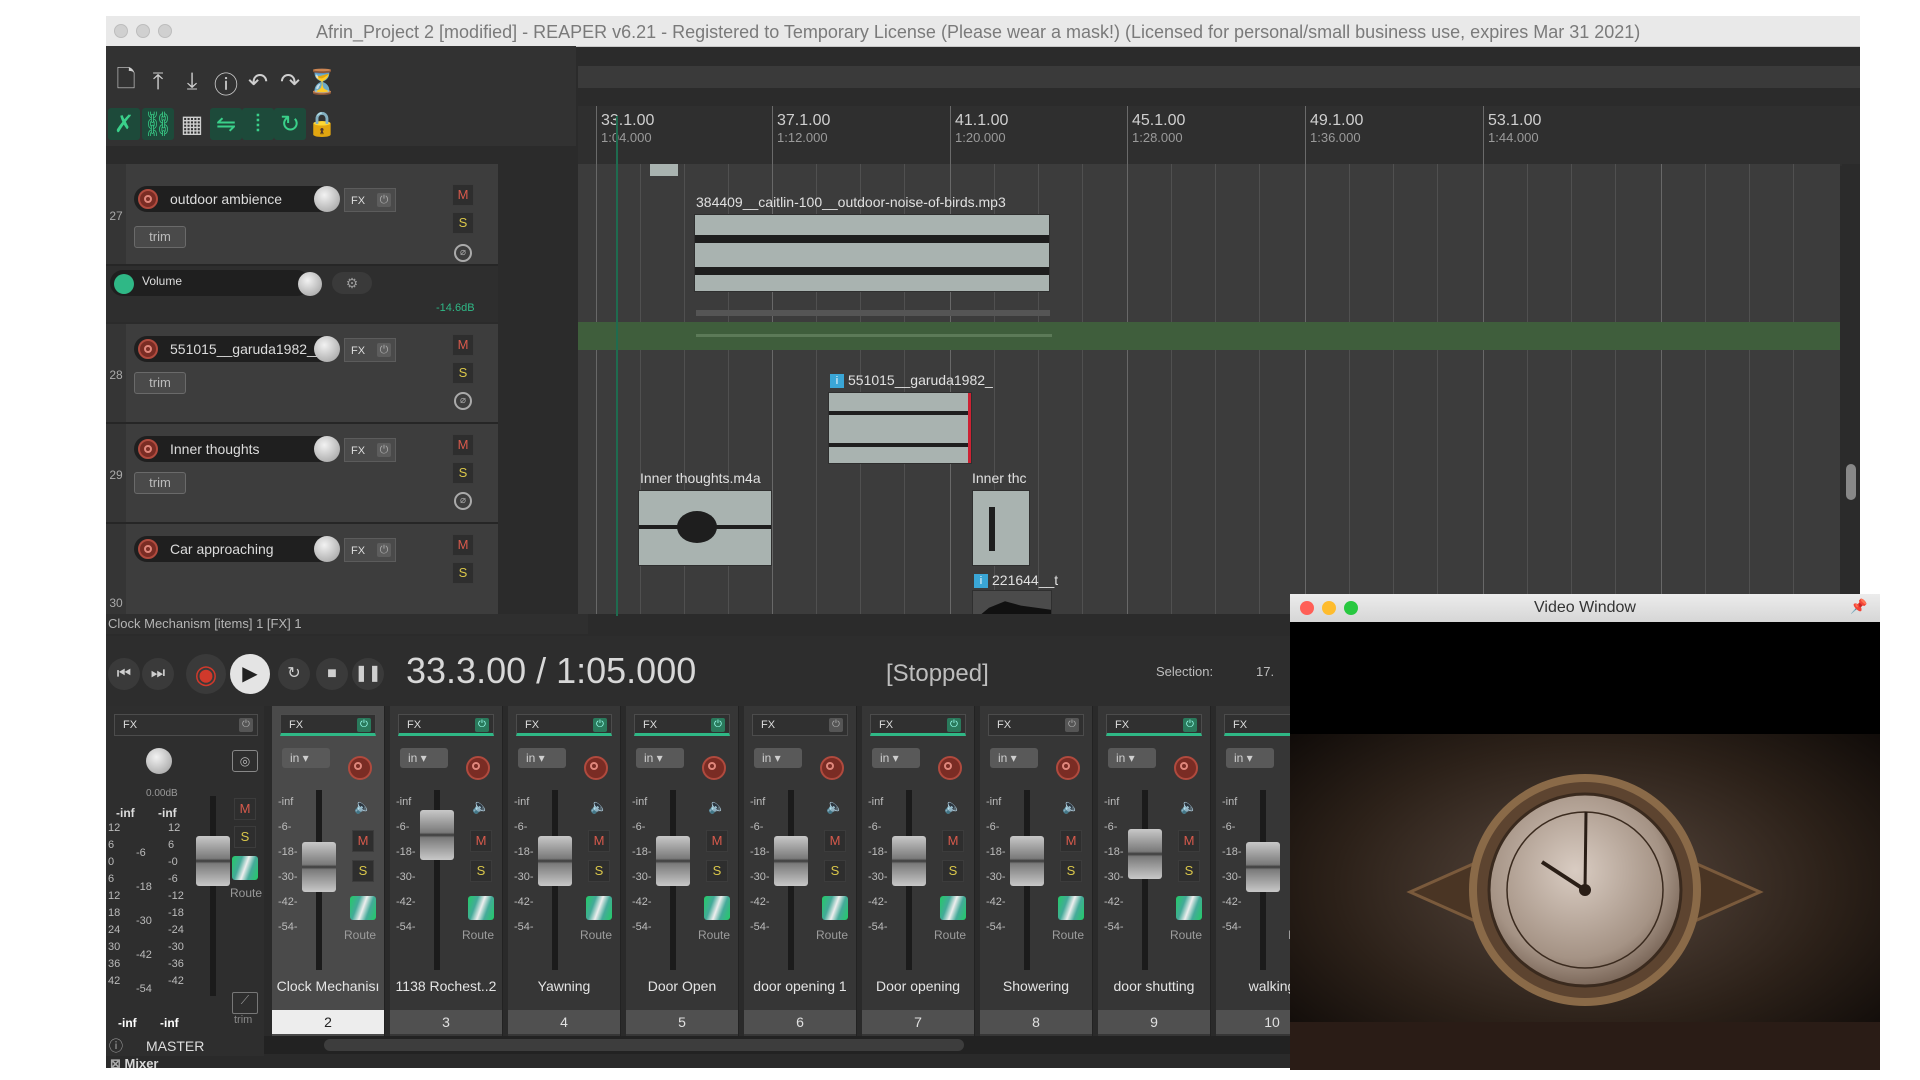  What do you see at coordinates (1036, 986) in the screenshot?
I see `channel-name: Showering` at bounding box center [1036, 986].